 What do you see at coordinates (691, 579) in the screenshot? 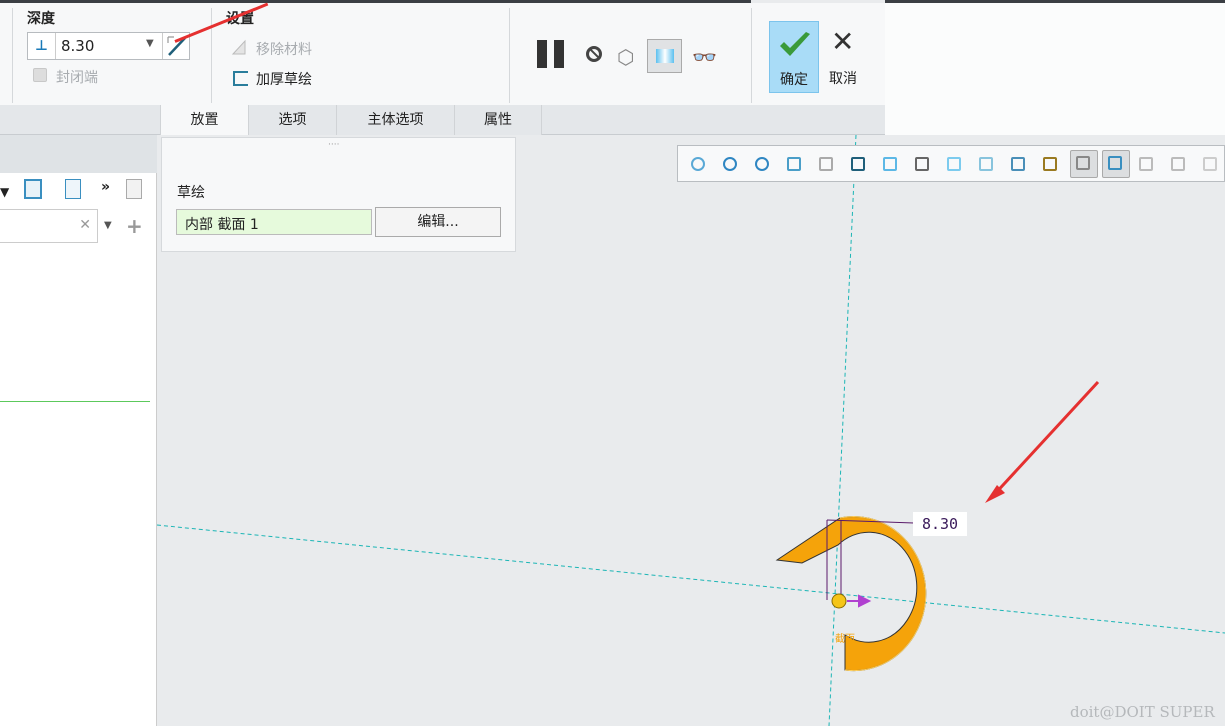
I see `datum-axis-horizontal` at bounding box center [691, 579].